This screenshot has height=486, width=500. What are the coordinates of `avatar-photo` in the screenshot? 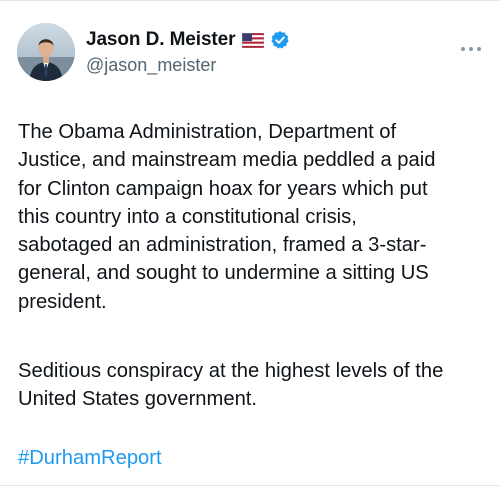 It's located at (46, 52).